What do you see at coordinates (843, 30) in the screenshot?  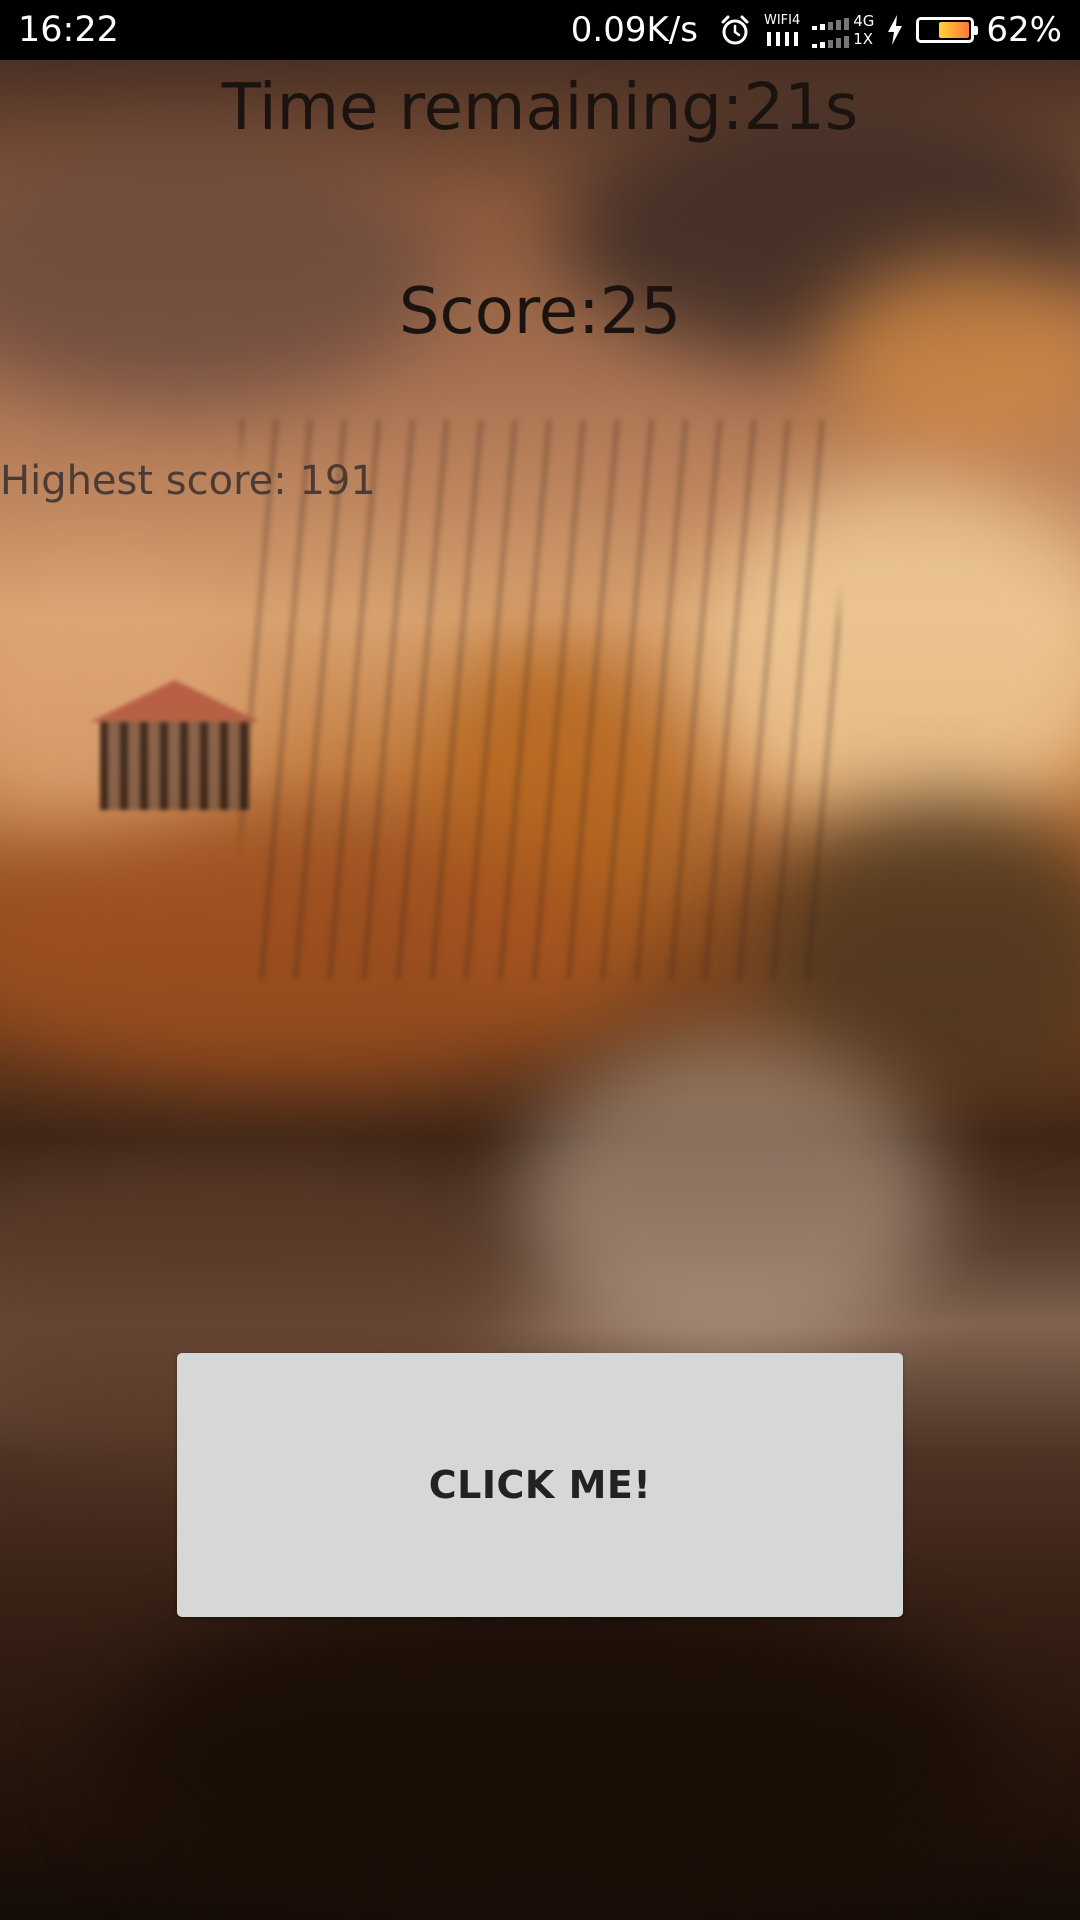 I see `cellular-signal-icon: 4G 1X` at bounding box center [843, 30].